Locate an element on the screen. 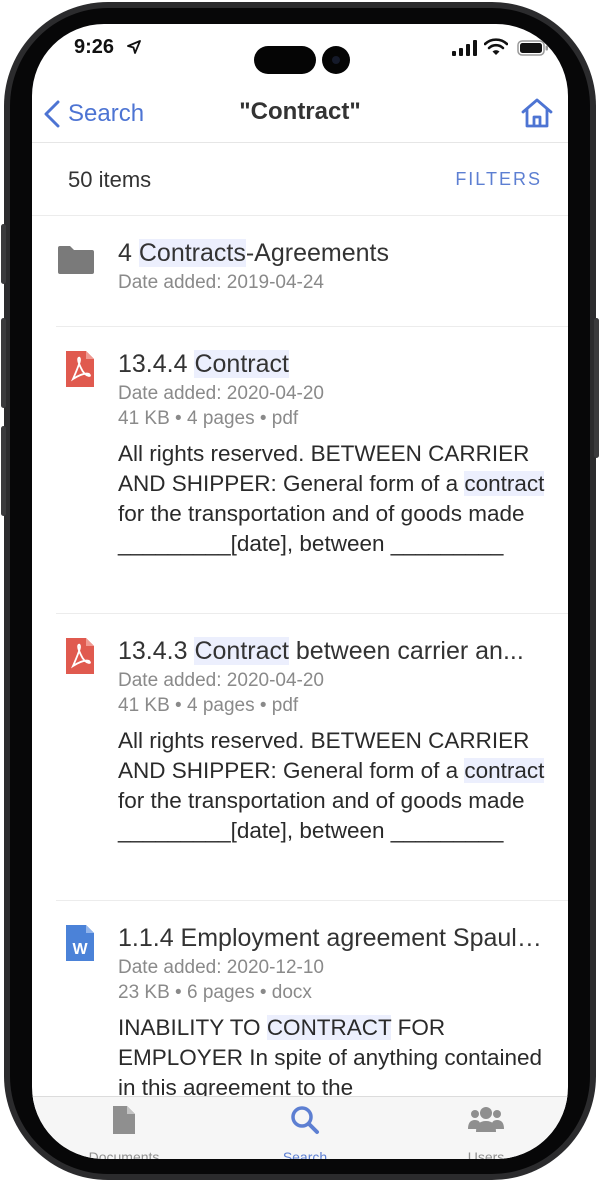 The width and height of the screenshot is (600, 1183). item-title-text: 13.4.3 is located at coordinates (156, 651).